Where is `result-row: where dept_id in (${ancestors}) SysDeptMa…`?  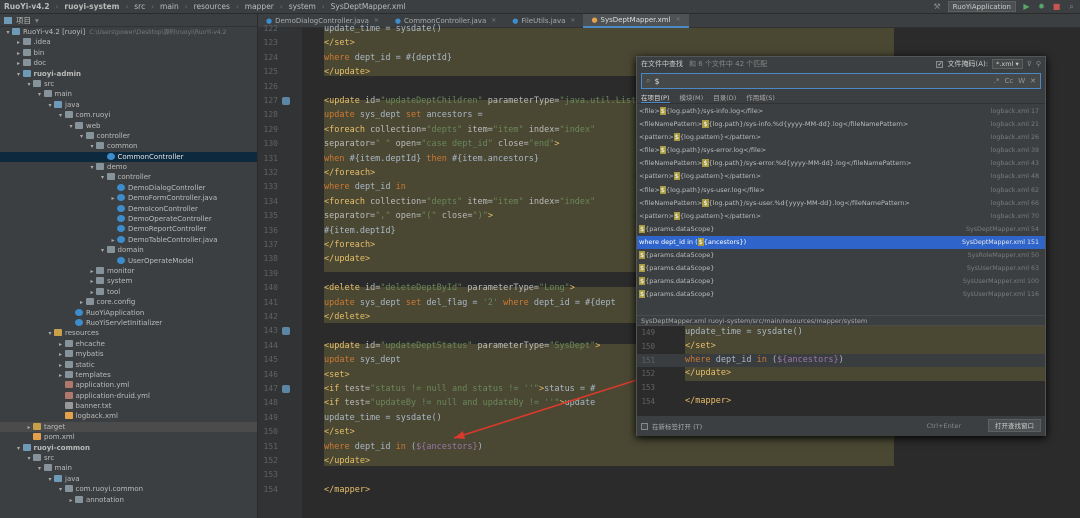
result-row: where dept_id in (${ancestors}) SysDeptMa… is located at coordinates (841, 242).